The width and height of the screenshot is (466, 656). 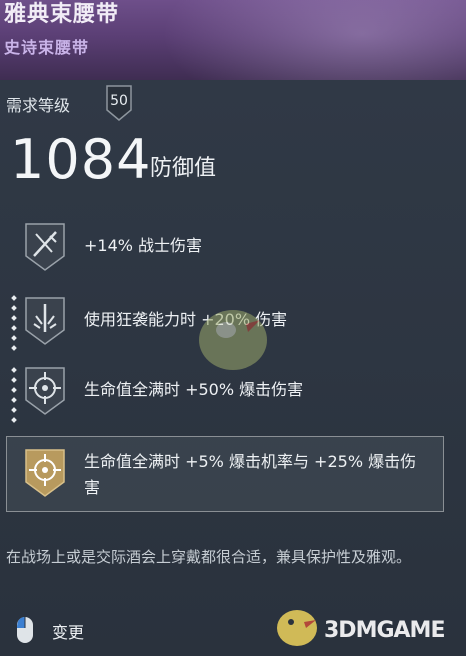 What do you see at coordinates (209, 557) in the screenshot?
I see `flavor-text: 在战场上或是交际酒会上穿戴都很合适，兼具保护性及雅观。` at bounding box center [209, 557].